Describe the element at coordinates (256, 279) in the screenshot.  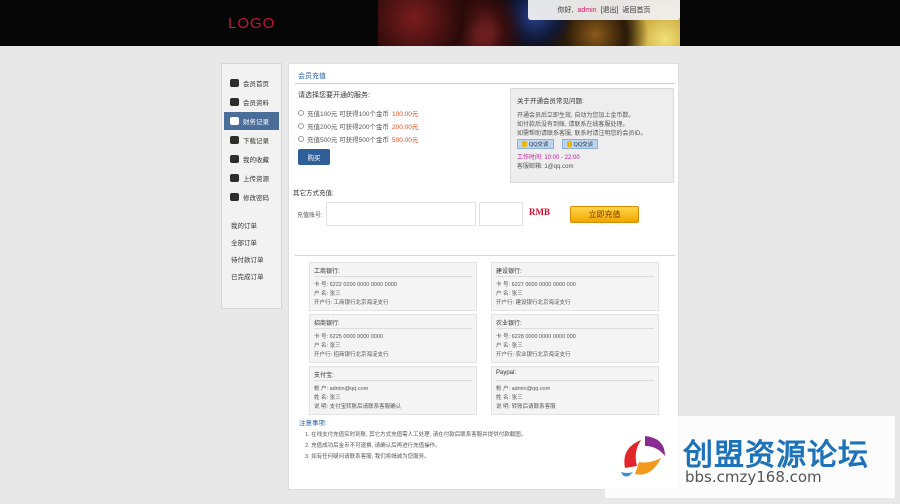
I see `sidebar-item-completed-orders: 已完成订单` at that location.